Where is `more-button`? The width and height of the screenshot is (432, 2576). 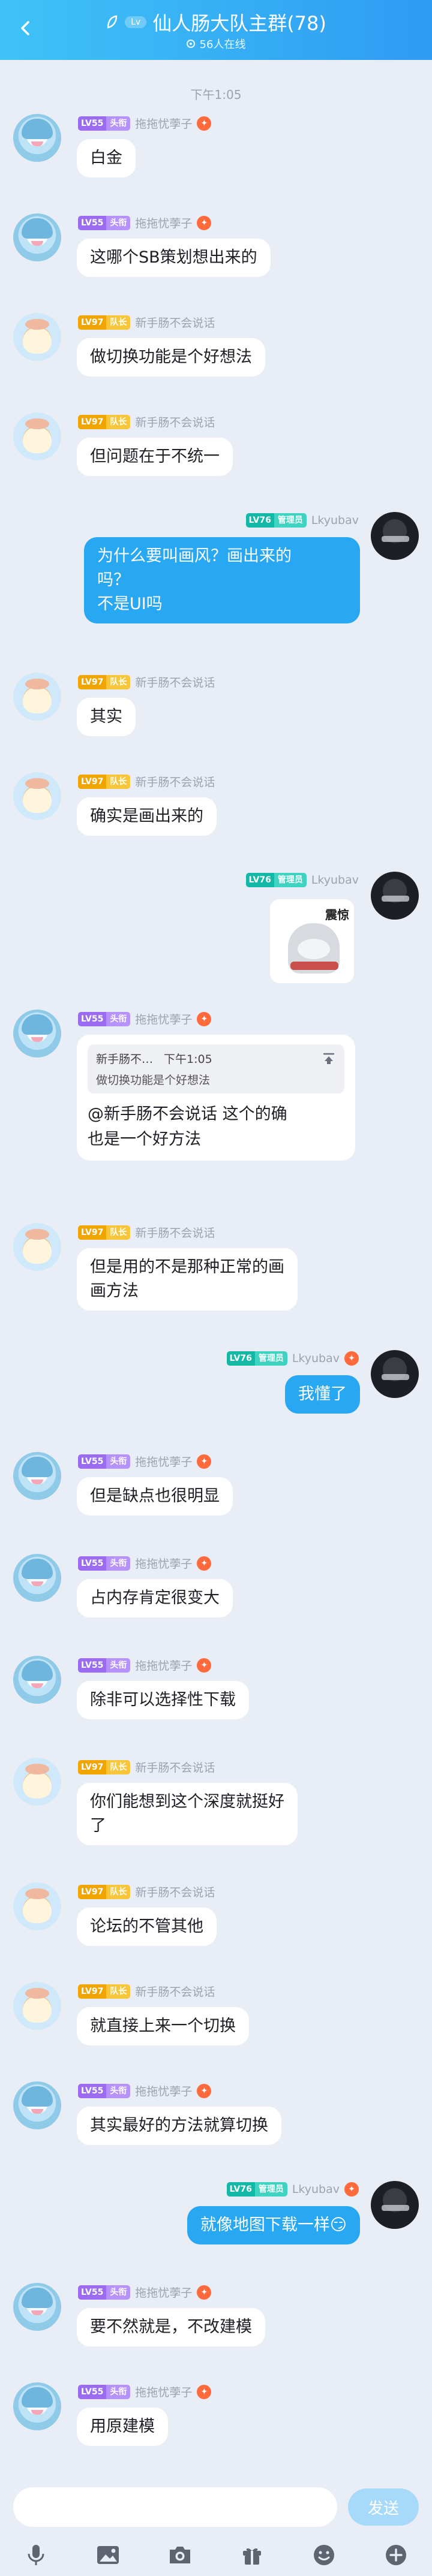
more-button is located at coordinates (396, 2555).